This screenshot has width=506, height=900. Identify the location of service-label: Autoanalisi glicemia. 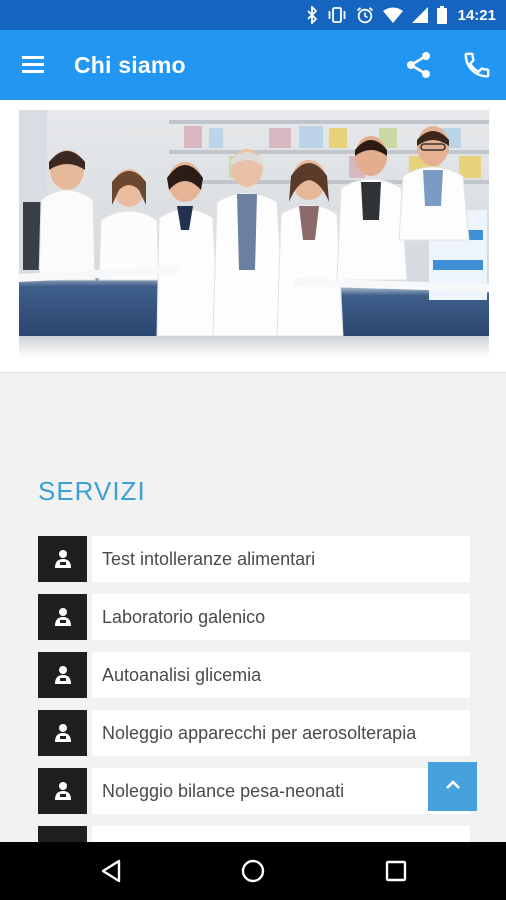
(281, 675).